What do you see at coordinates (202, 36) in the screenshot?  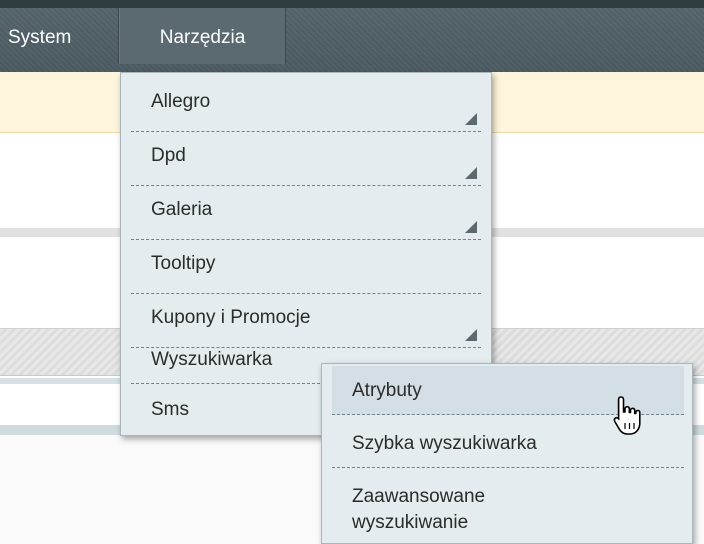 I see `nav-item-narzedzia: Narzędzia` at bounding box center [202, 36].